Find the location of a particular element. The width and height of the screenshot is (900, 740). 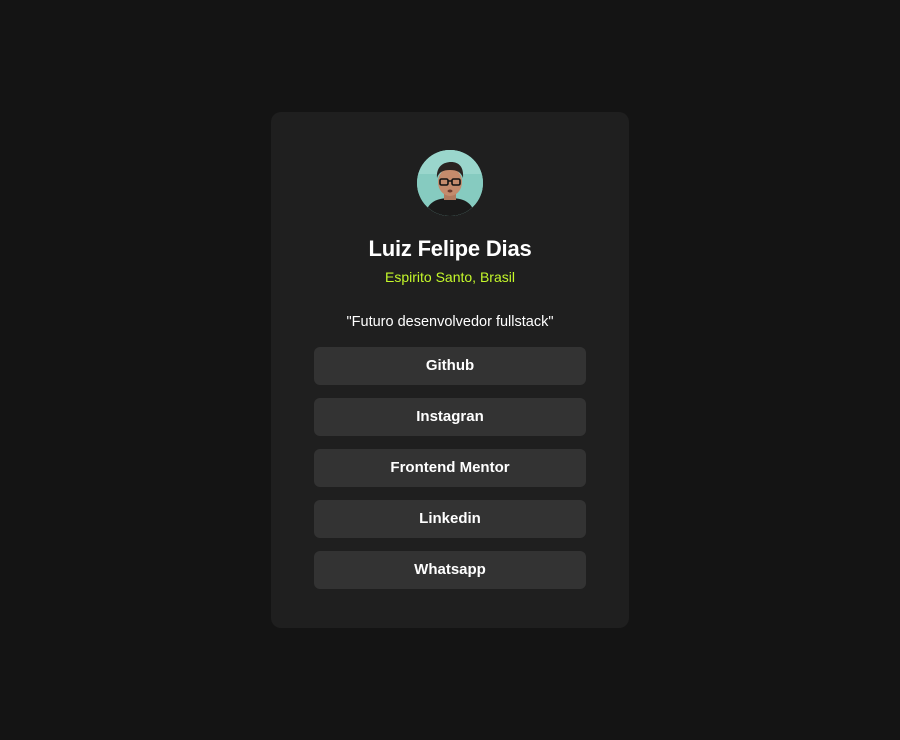

linkedin-link-button: Linkedin is located at coordinates (450, 519).